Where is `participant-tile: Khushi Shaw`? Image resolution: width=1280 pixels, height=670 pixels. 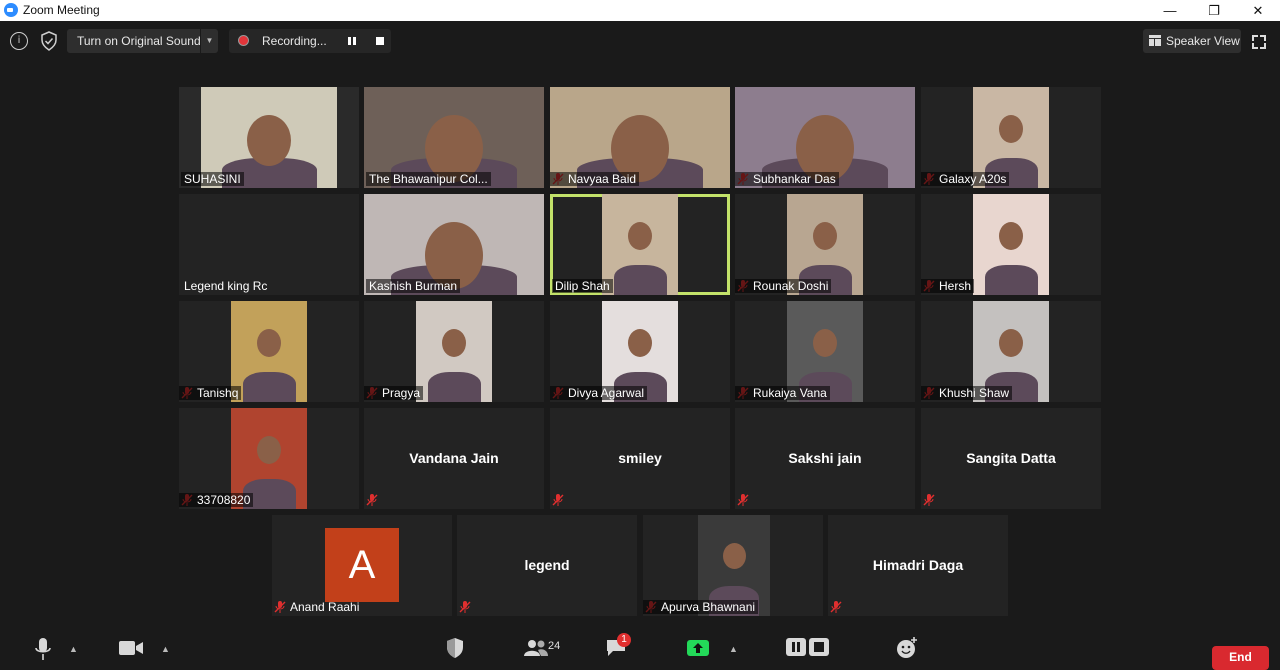
participant-tile: Khushi Shaw is located at coordinates (1011, 351).